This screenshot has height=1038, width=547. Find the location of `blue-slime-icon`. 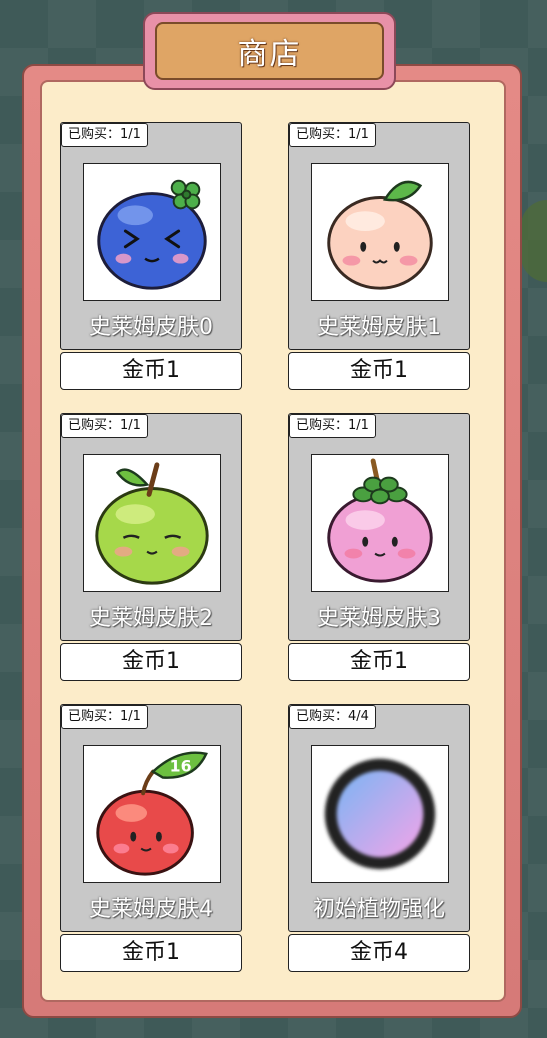

blue-slime-icon is located at coordinates (152, 232).